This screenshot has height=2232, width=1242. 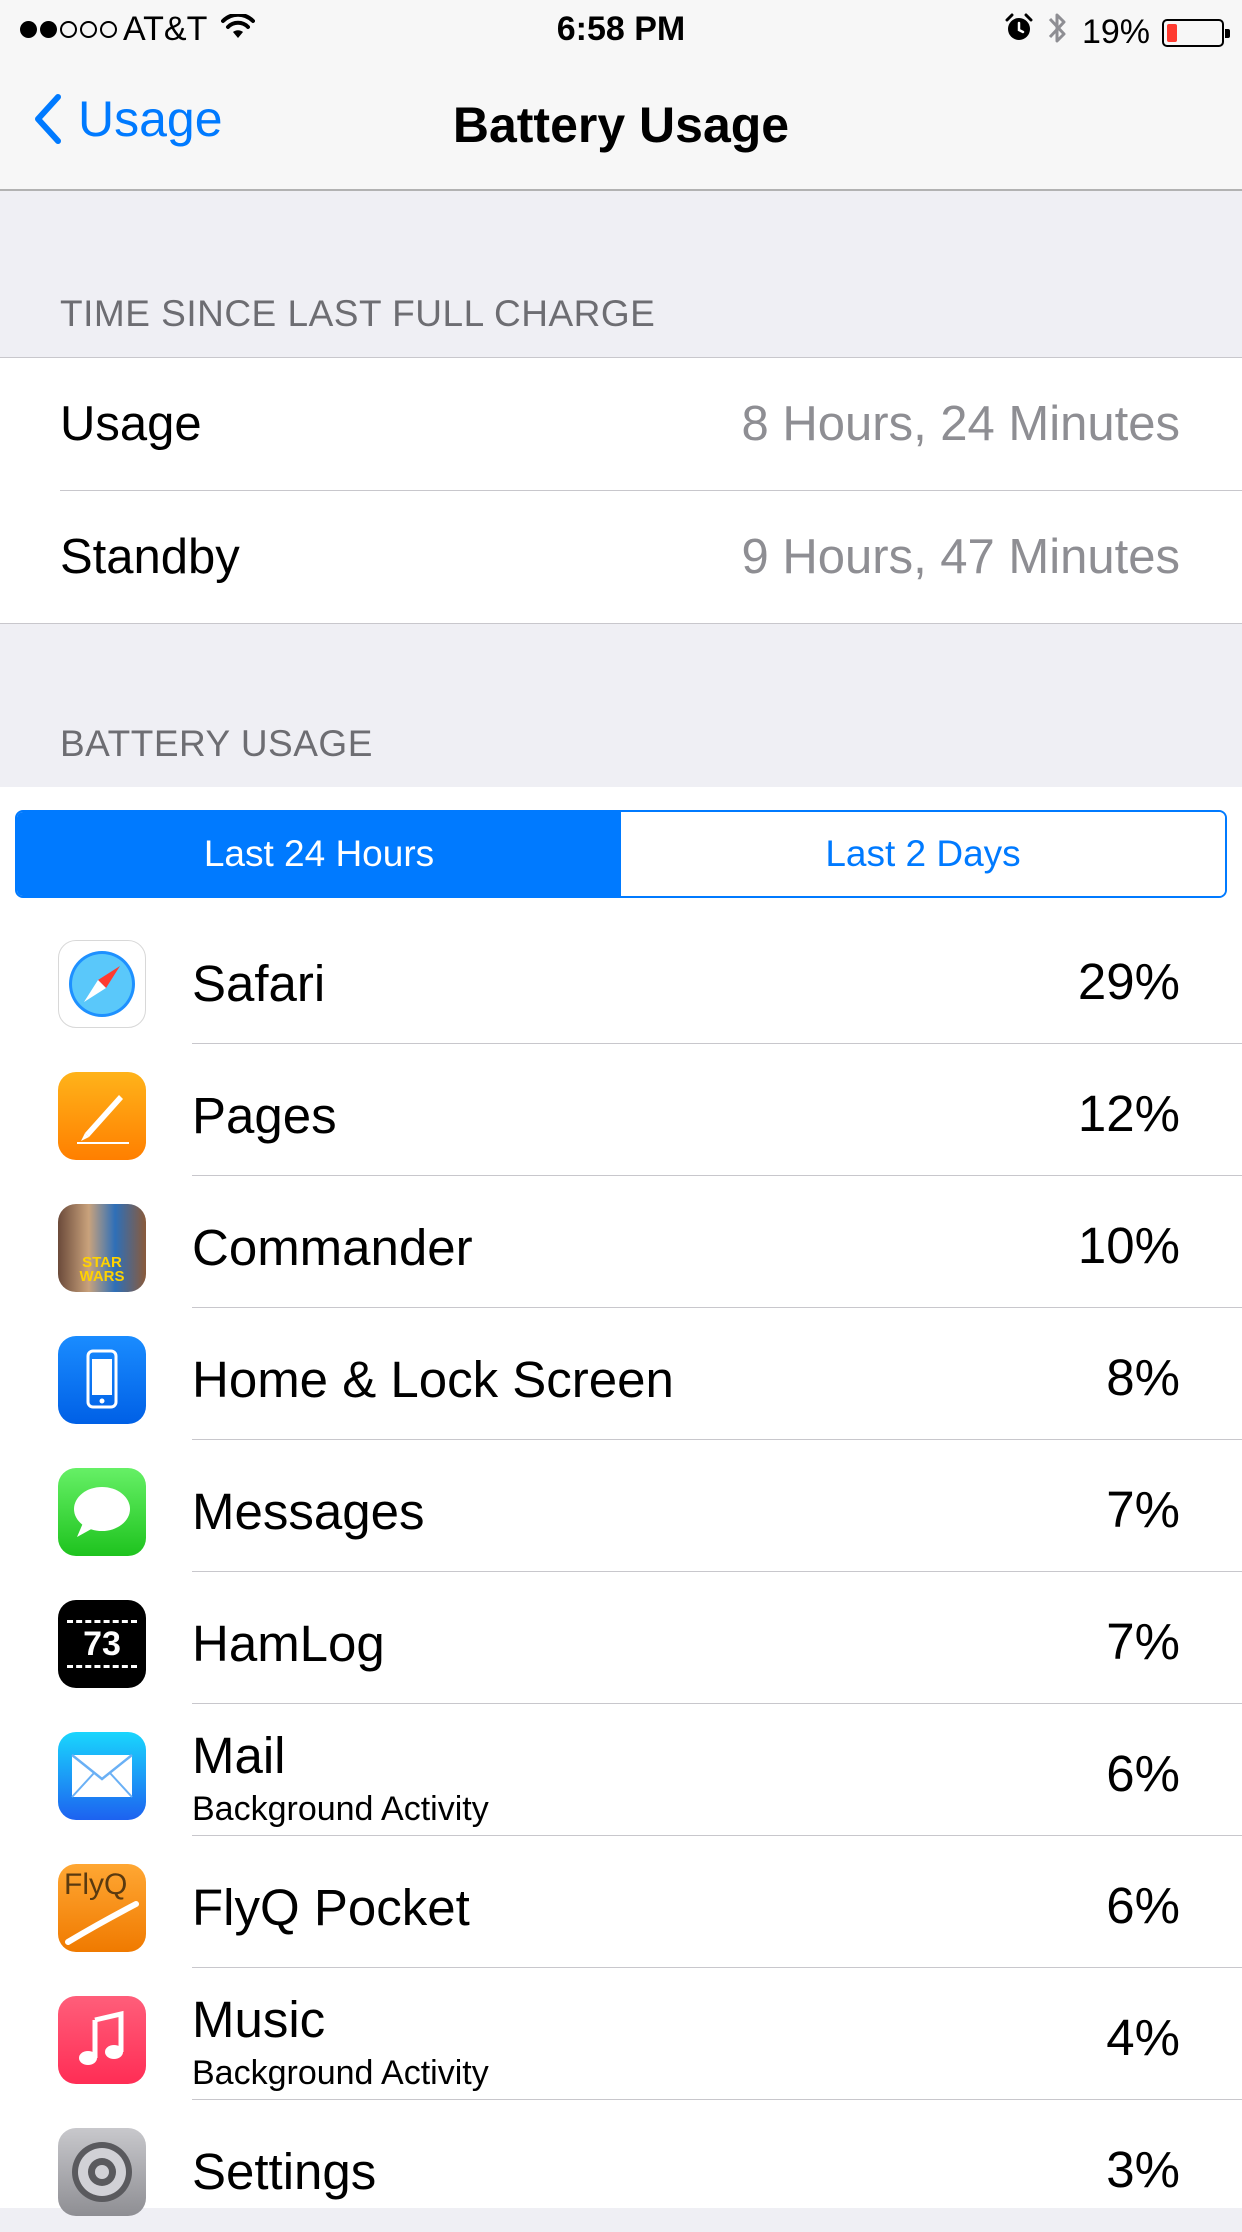 I want to click on app-name: Mail, so click(x=239, y=1755).